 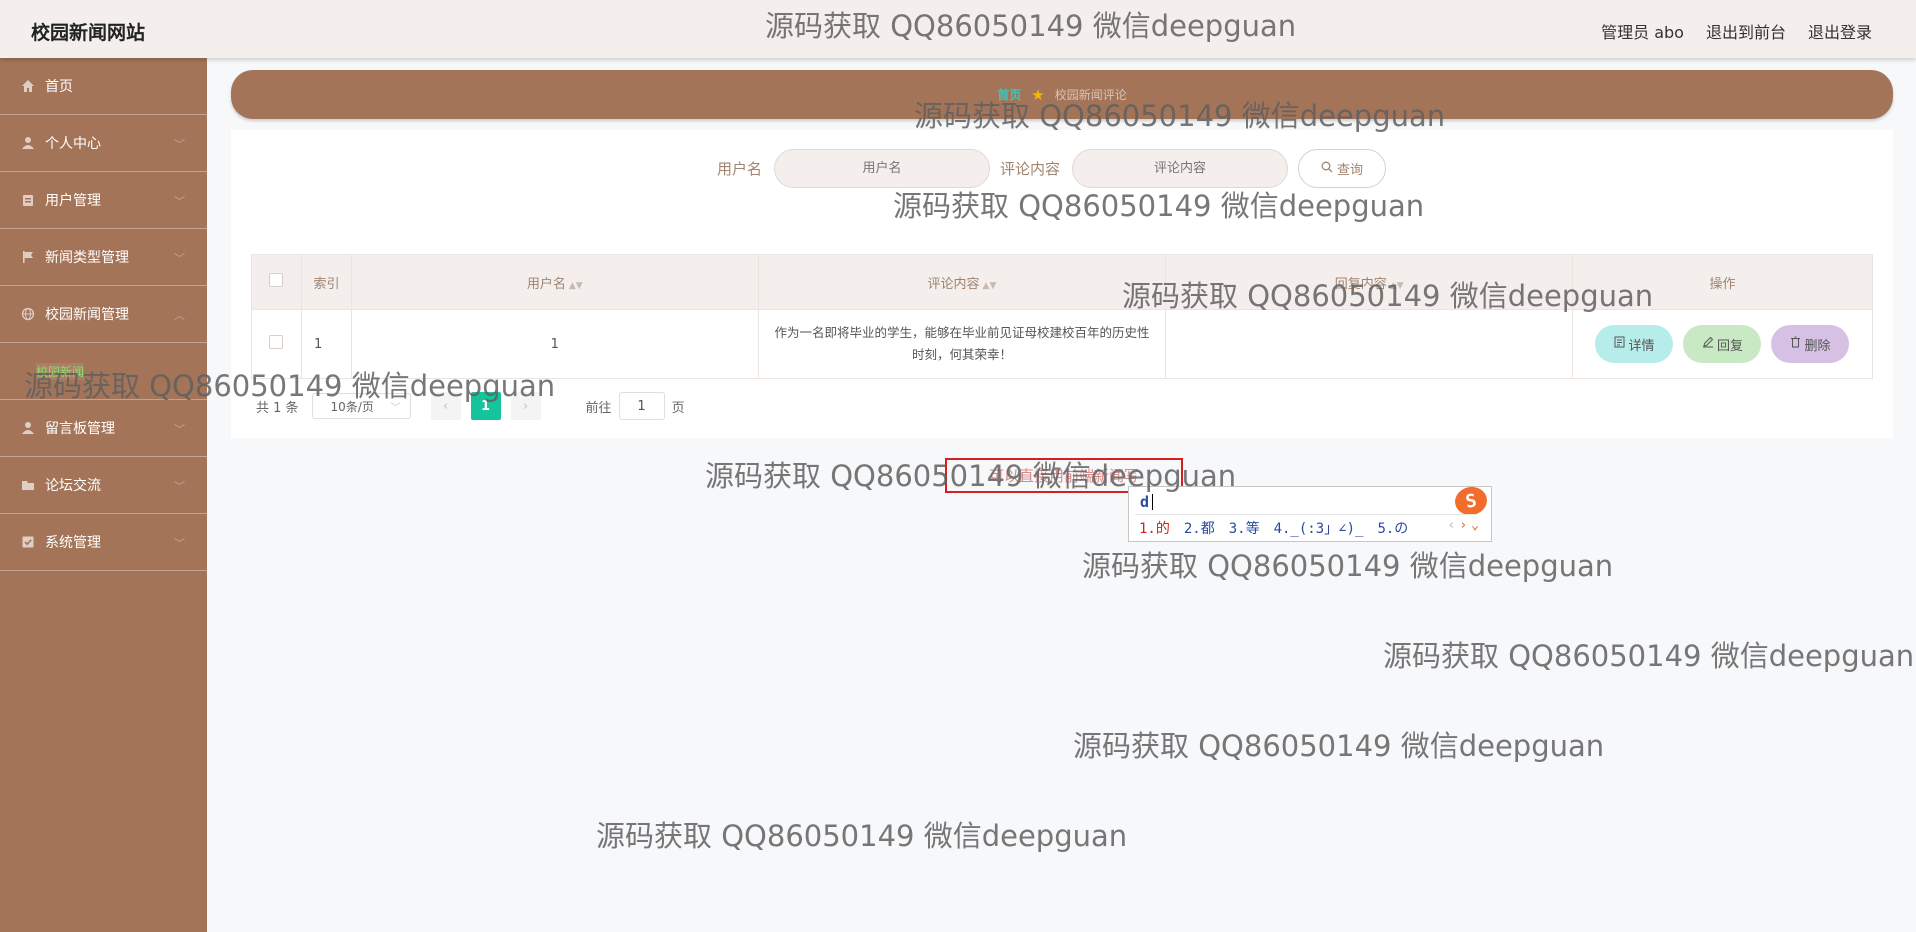 I want to click on ime-candidate: 1.的, so click(x=1154, y=529).